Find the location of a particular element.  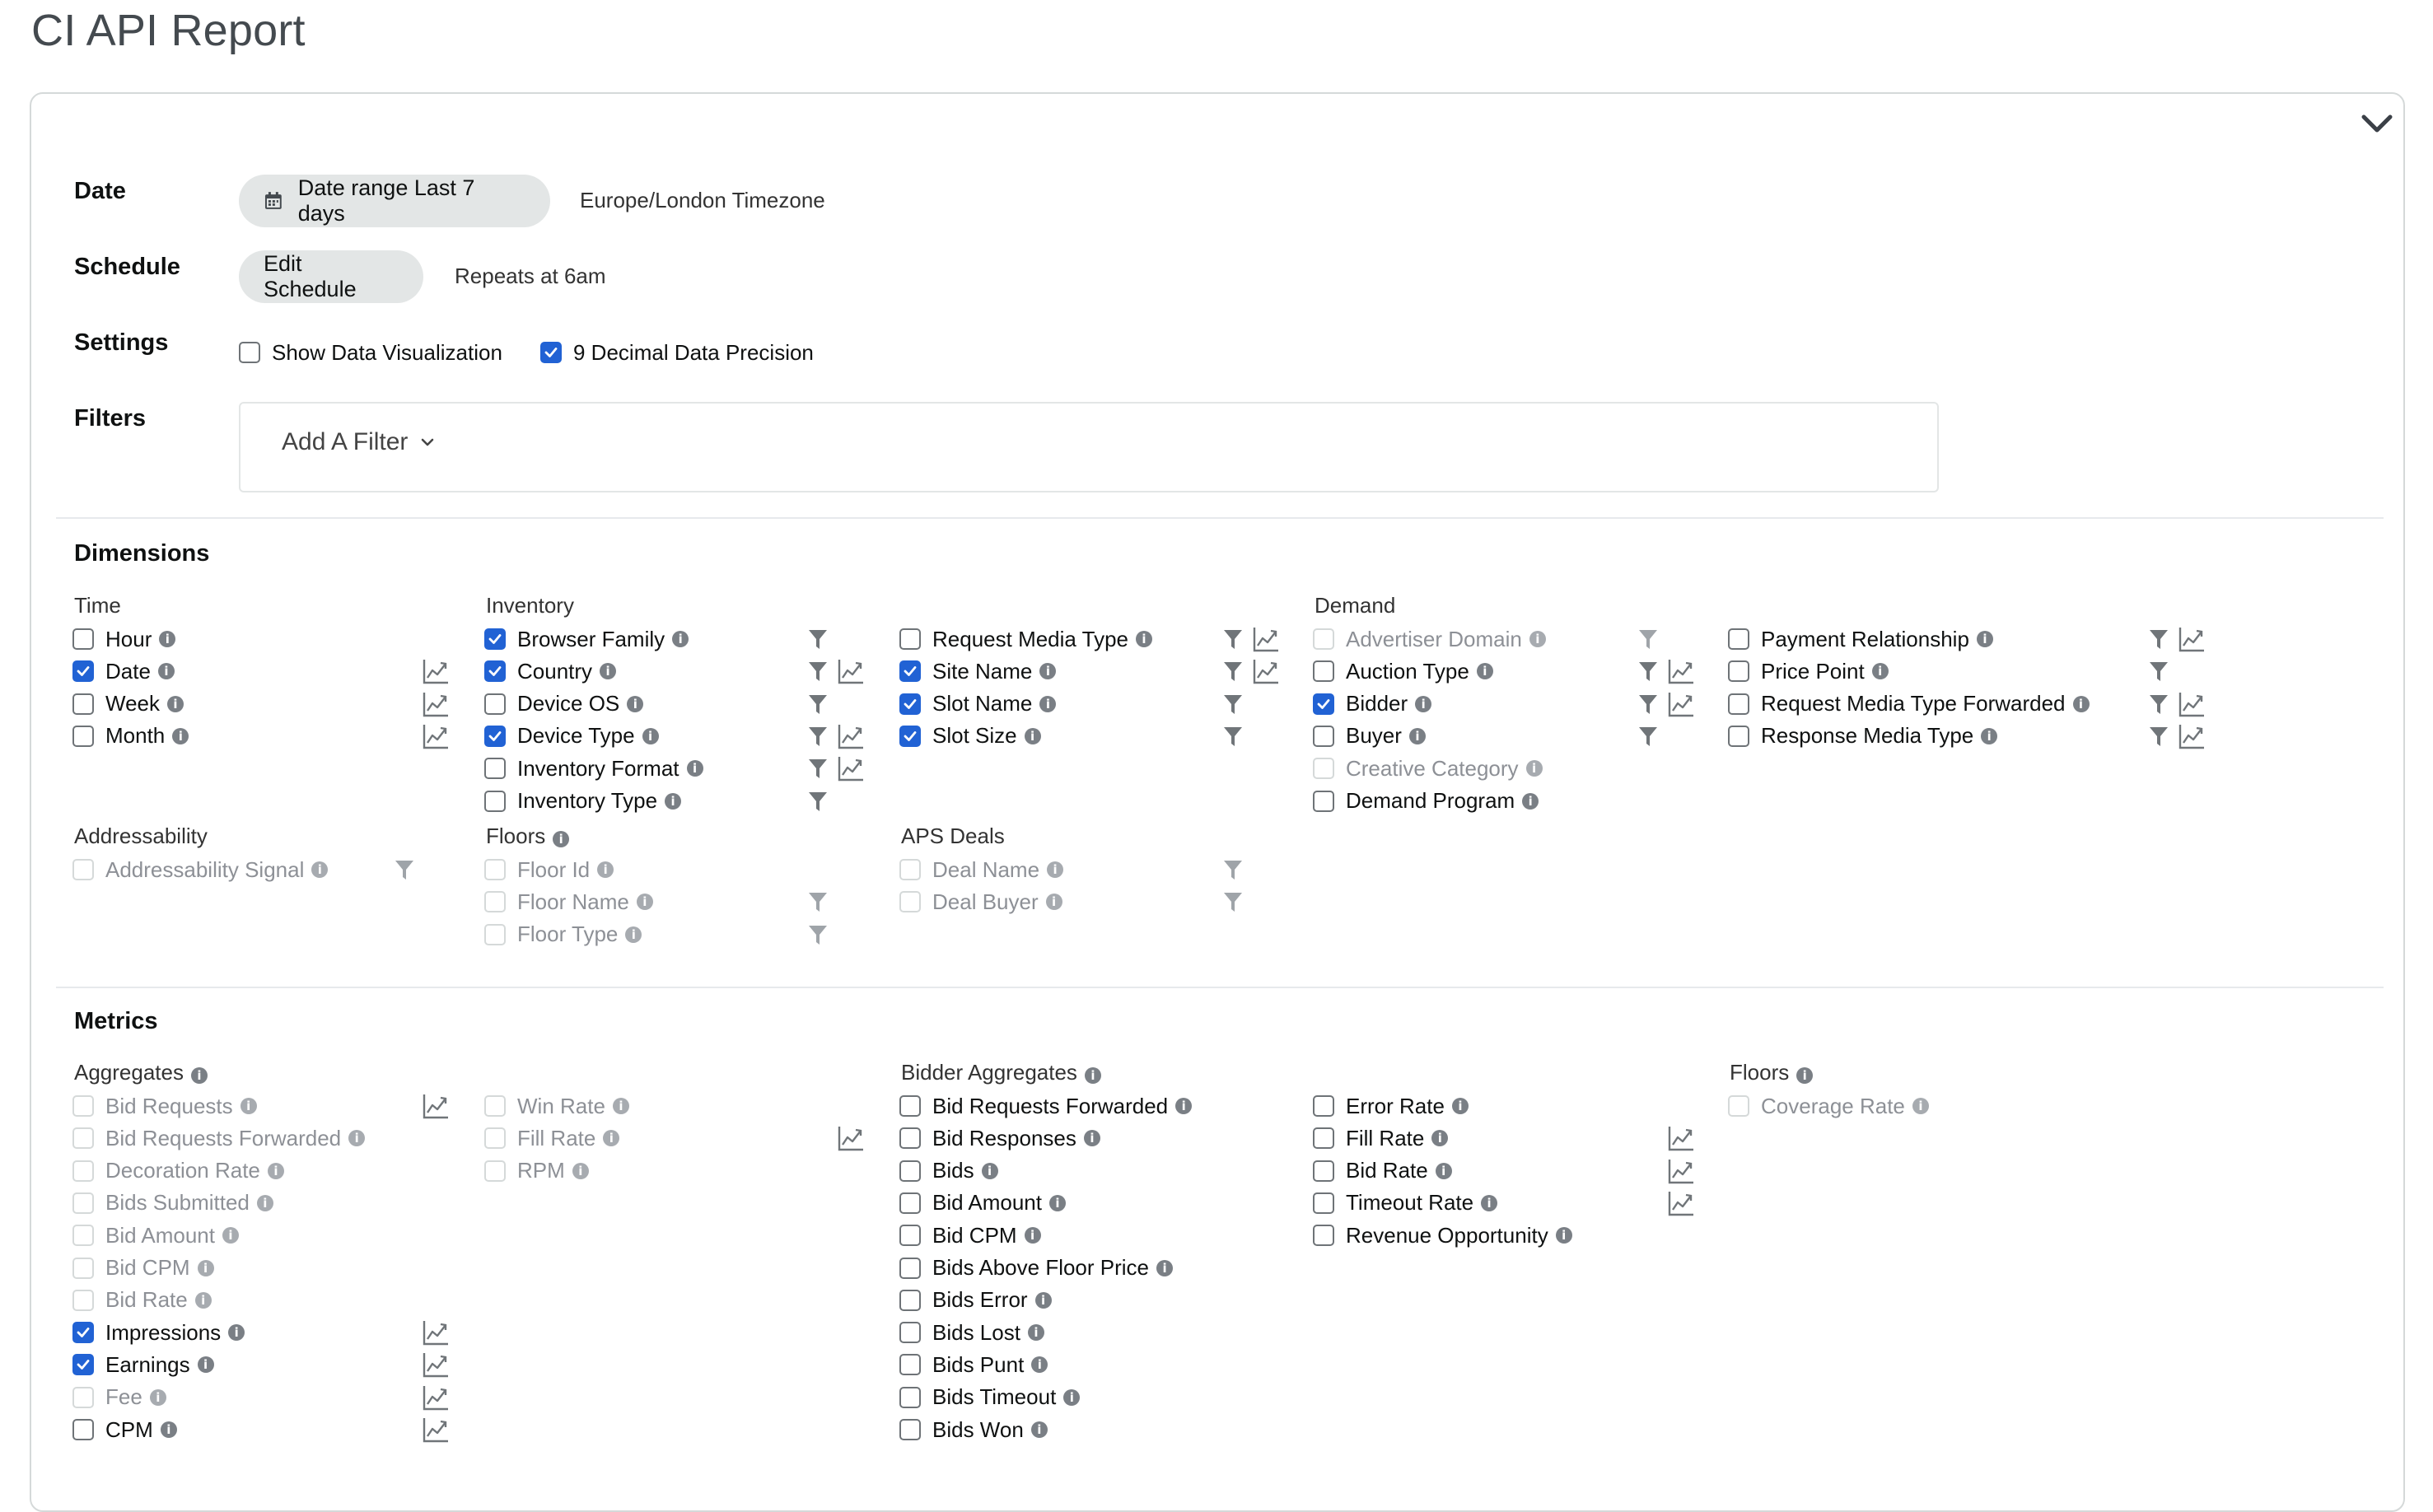

checkbox-row: Bid Rate i is located at coordinates (1382, 1171).